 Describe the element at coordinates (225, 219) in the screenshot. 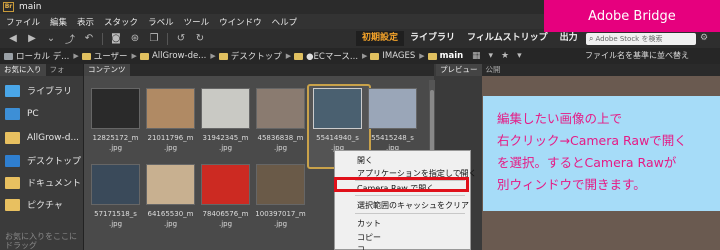

I see `thumbnail-filename: 78406576_m .jpg` at that location.